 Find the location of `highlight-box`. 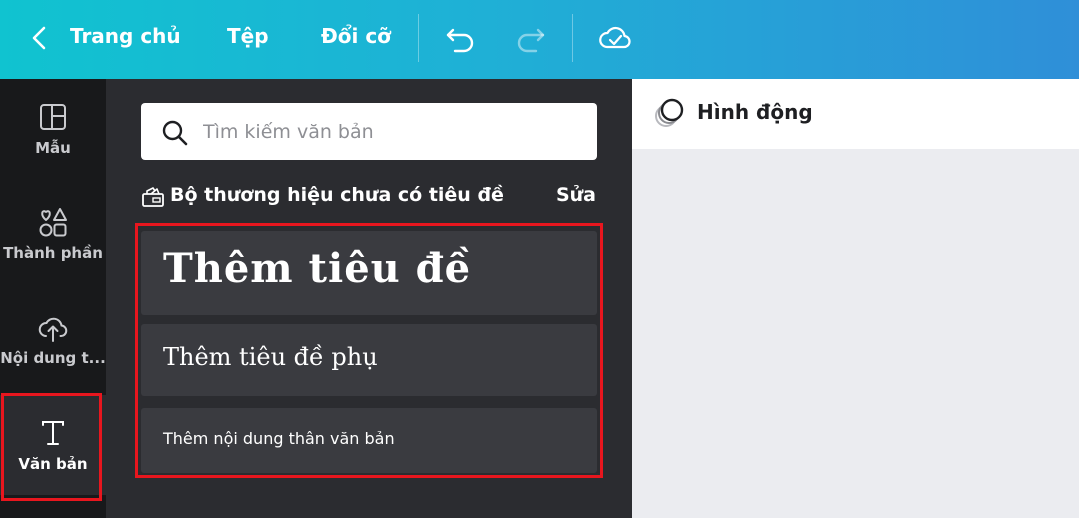

highlight-box is located at coordinates (51, 447).